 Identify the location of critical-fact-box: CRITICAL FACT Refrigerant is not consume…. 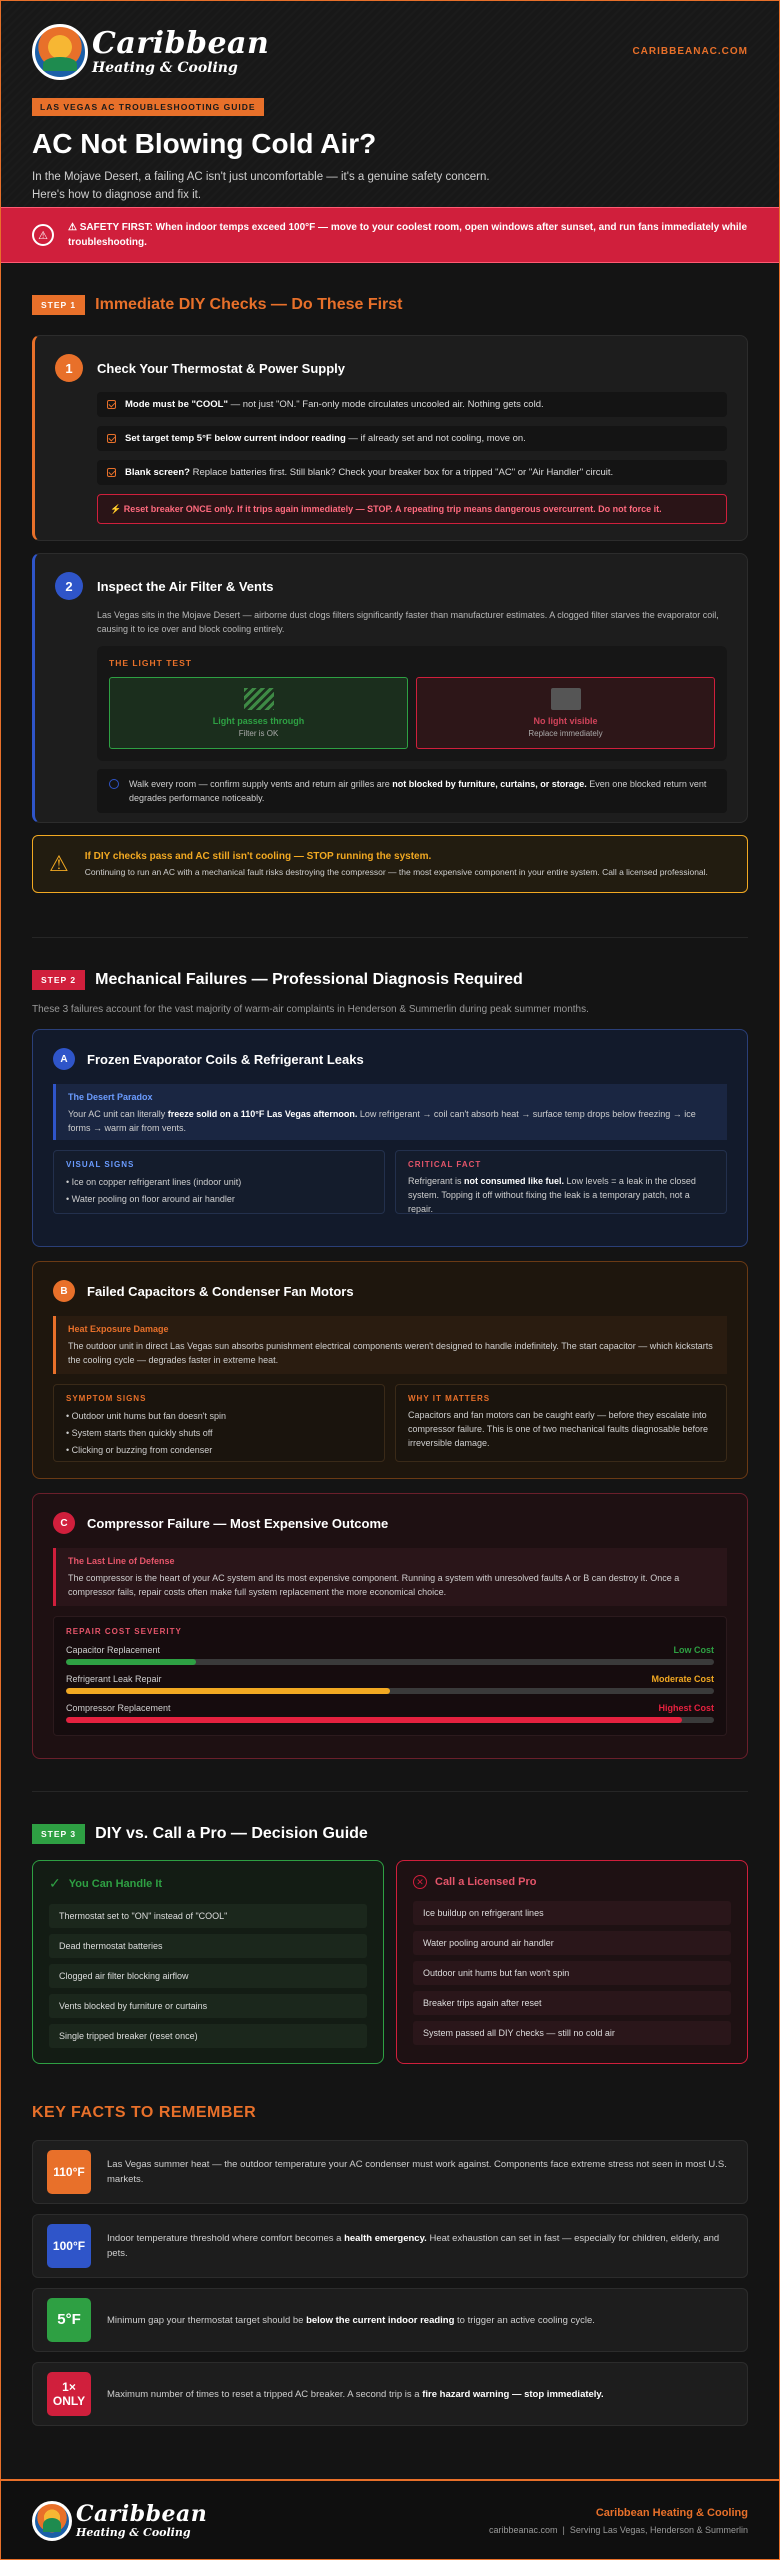
(561, 1182).